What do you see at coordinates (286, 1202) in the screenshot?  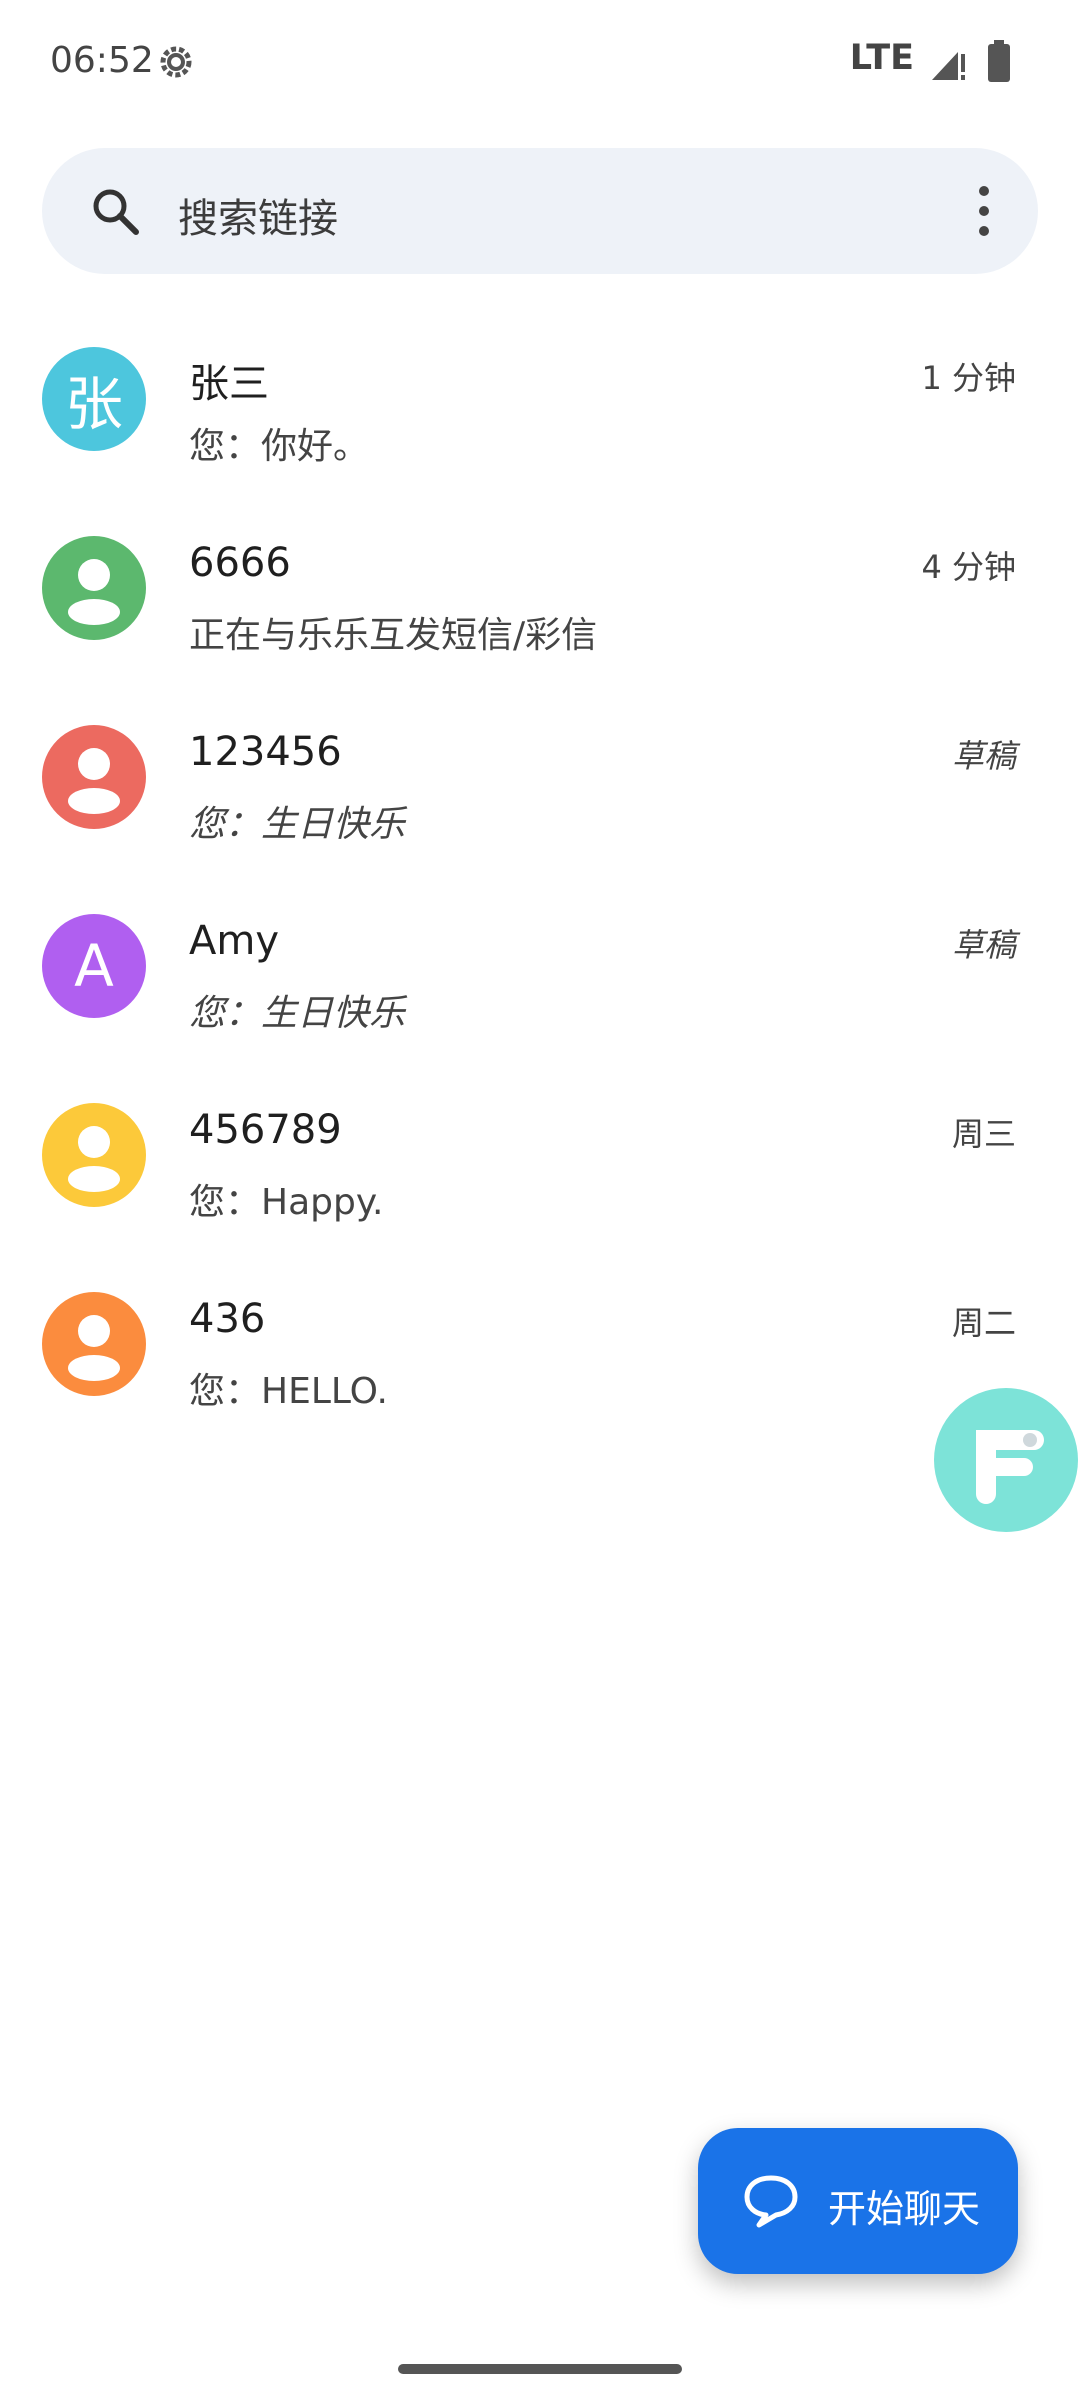 I see `message-snippet: 您：Happy.` at bounding box center [286, 1202].